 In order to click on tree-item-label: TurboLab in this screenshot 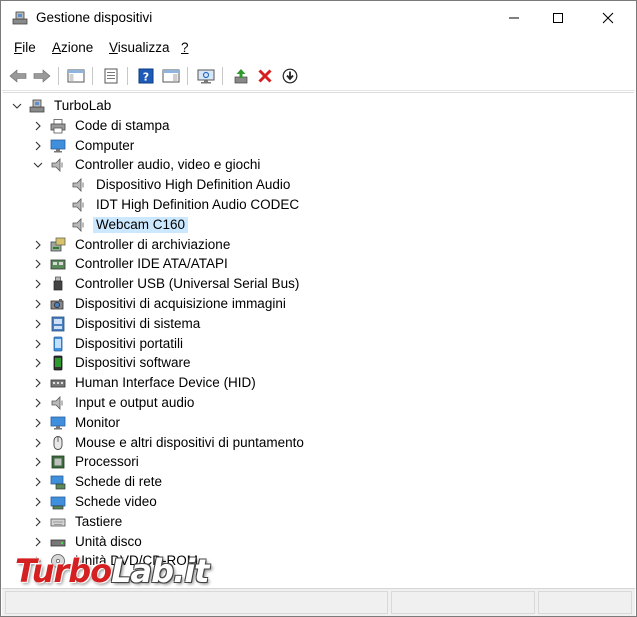, I will do `click(83, 105)`.